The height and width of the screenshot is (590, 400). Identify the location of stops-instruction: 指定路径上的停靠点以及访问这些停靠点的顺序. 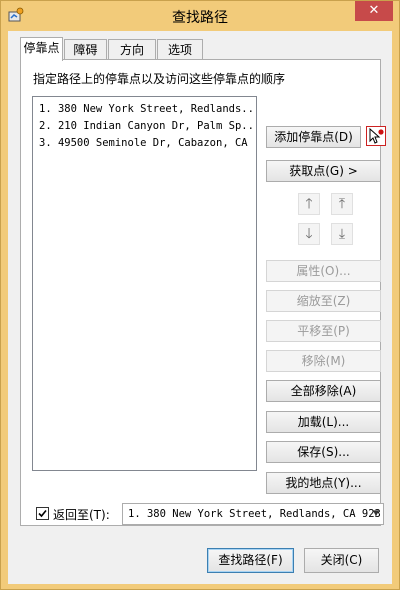
(159, 79).